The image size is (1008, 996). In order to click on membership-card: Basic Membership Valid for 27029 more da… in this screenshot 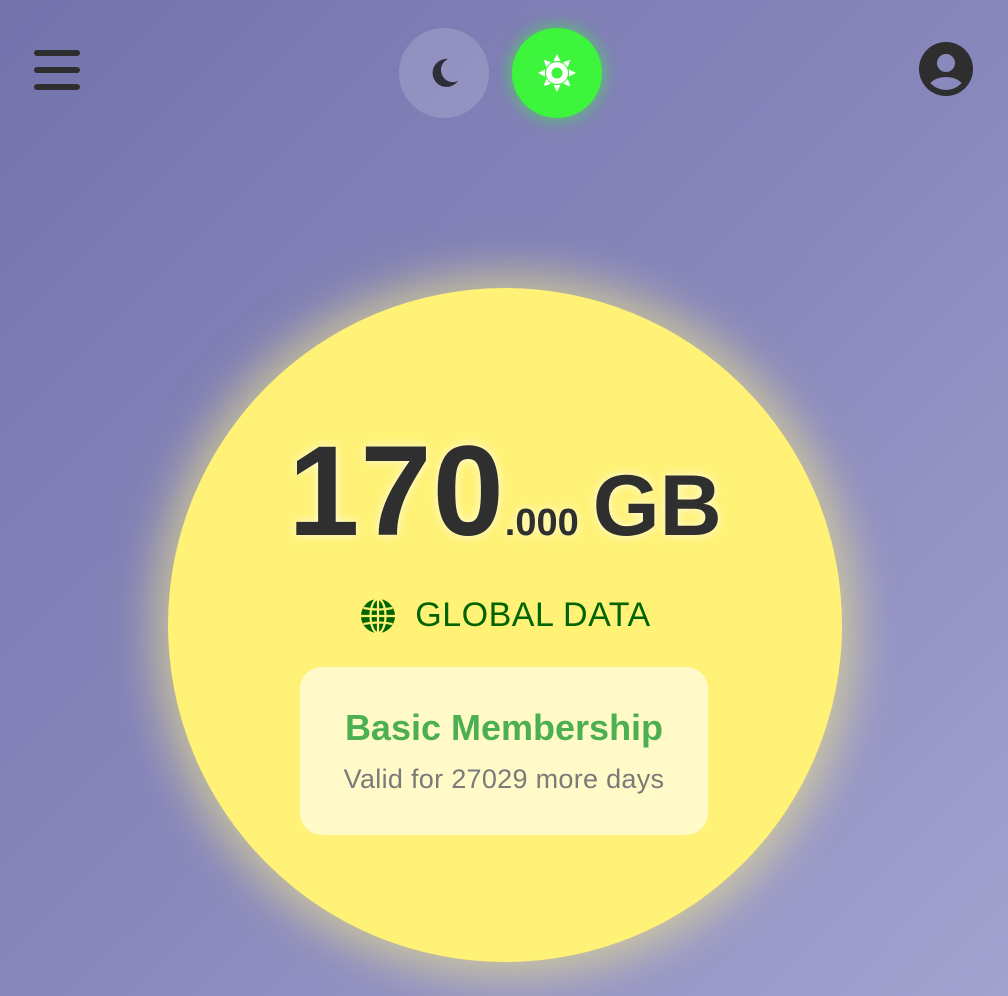, I will do `click(504, 751)`.